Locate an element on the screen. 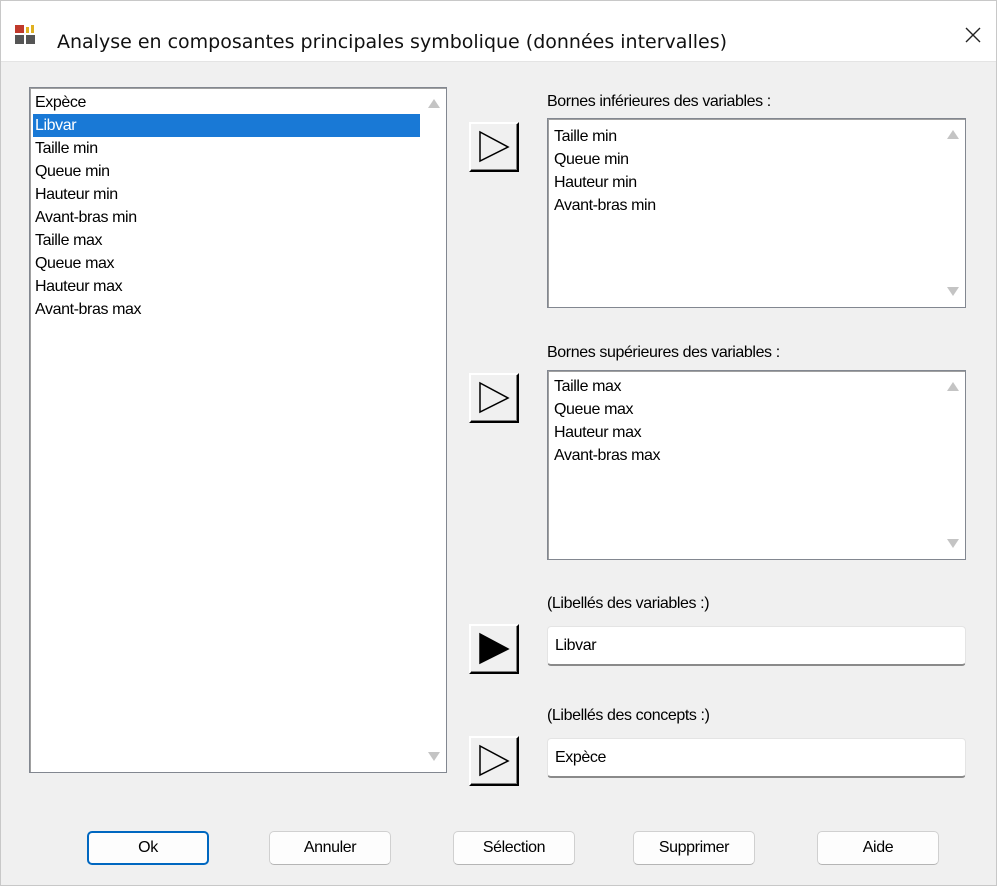 This screenshot has height=886, width=997. delete-button: Supprimer is located at coordinates (694, 848).